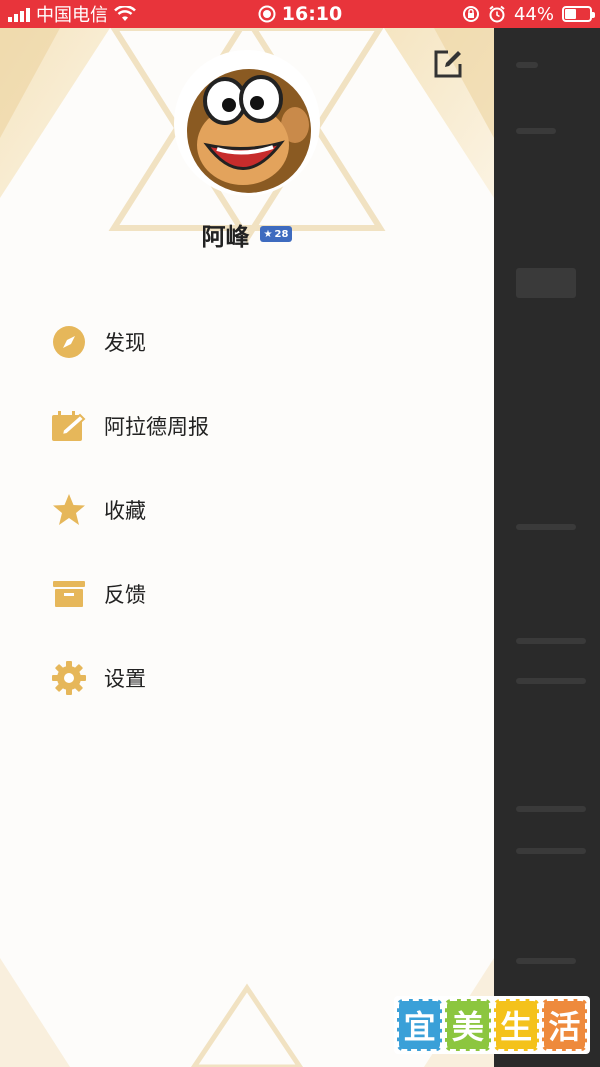 This screenshot has height=1067, width=600. What do you see at coordinates (125, 679) in the screenshot?
I see `menu-label: 设置` at bounding box center [125, 679].